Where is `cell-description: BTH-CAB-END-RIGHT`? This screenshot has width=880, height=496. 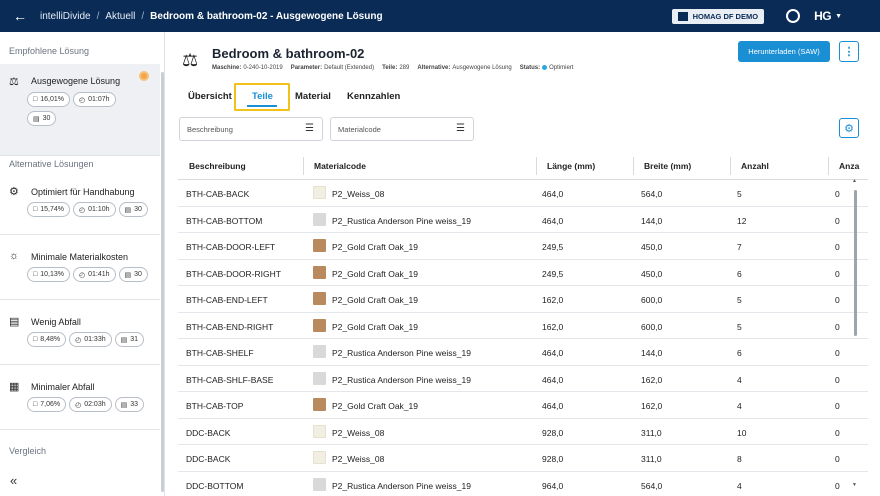 cell-description: BTH-CAB-END-RIGHT is located at coordinates (230, 326).